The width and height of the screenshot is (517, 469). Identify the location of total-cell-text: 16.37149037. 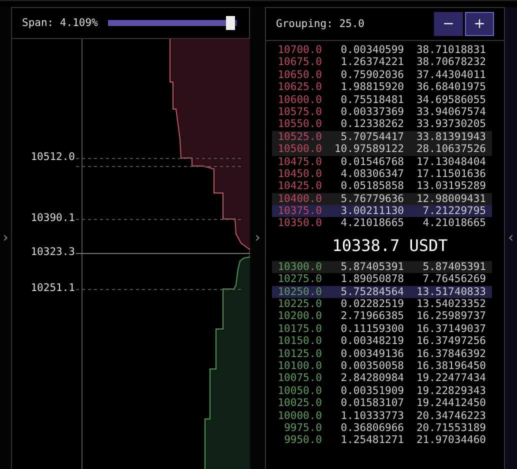
(450, 329).